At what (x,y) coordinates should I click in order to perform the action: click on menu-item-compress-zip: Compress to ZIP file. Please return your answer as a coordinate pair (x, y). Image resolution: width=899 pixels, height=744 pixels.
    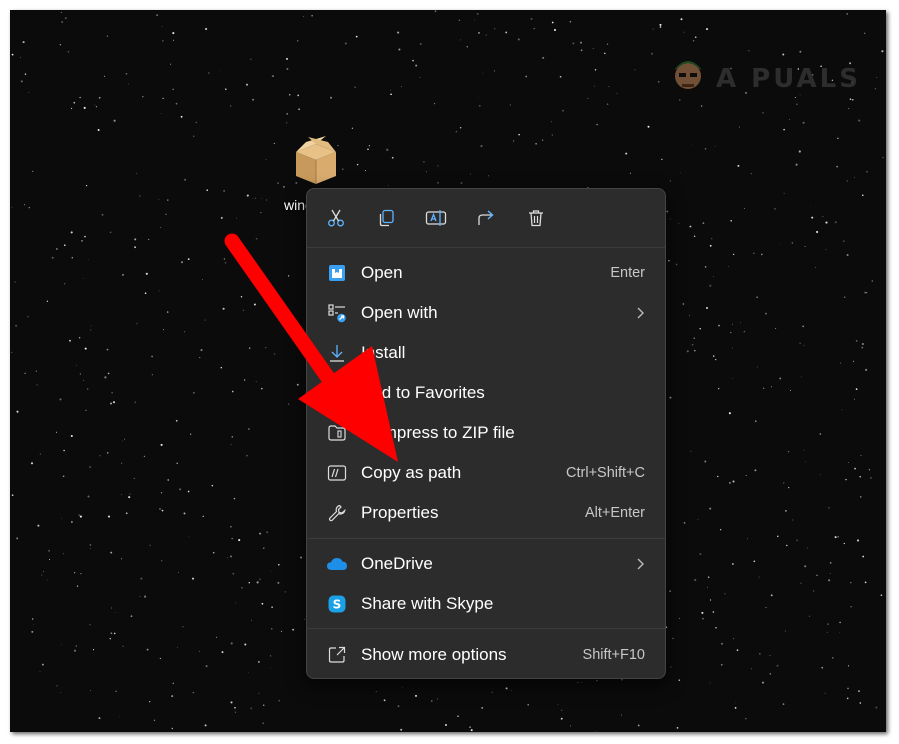
    Looking at the image, I should click on (486, 433).